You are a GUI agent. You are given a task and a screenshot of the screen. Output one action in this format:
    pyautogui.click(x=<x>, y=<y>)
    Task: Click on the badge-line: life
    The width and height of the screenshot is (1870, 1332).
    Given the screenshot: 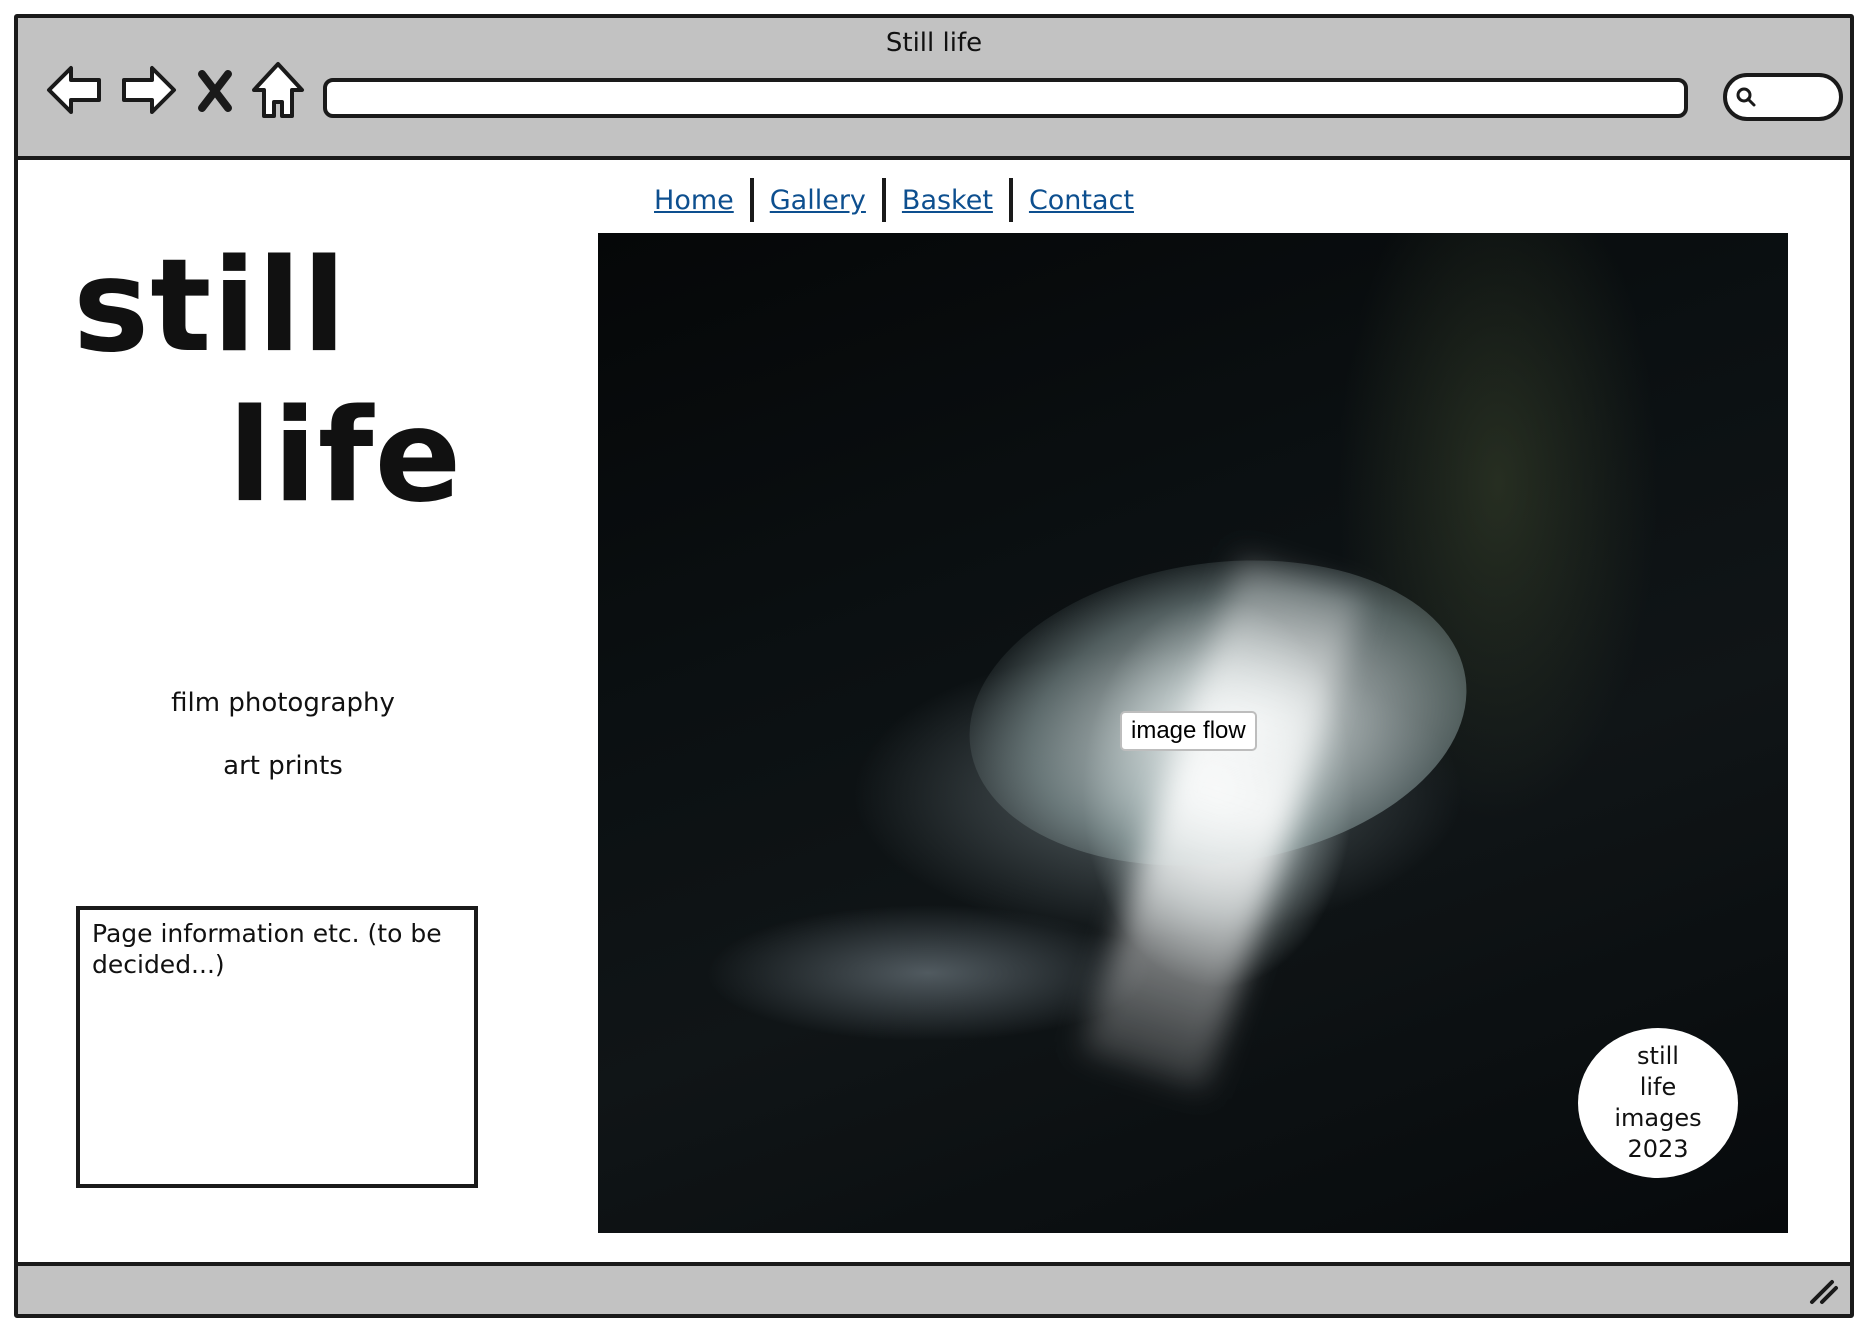 What is the action you would take?
    pyautogui.click(x=1658, y=1086)
    